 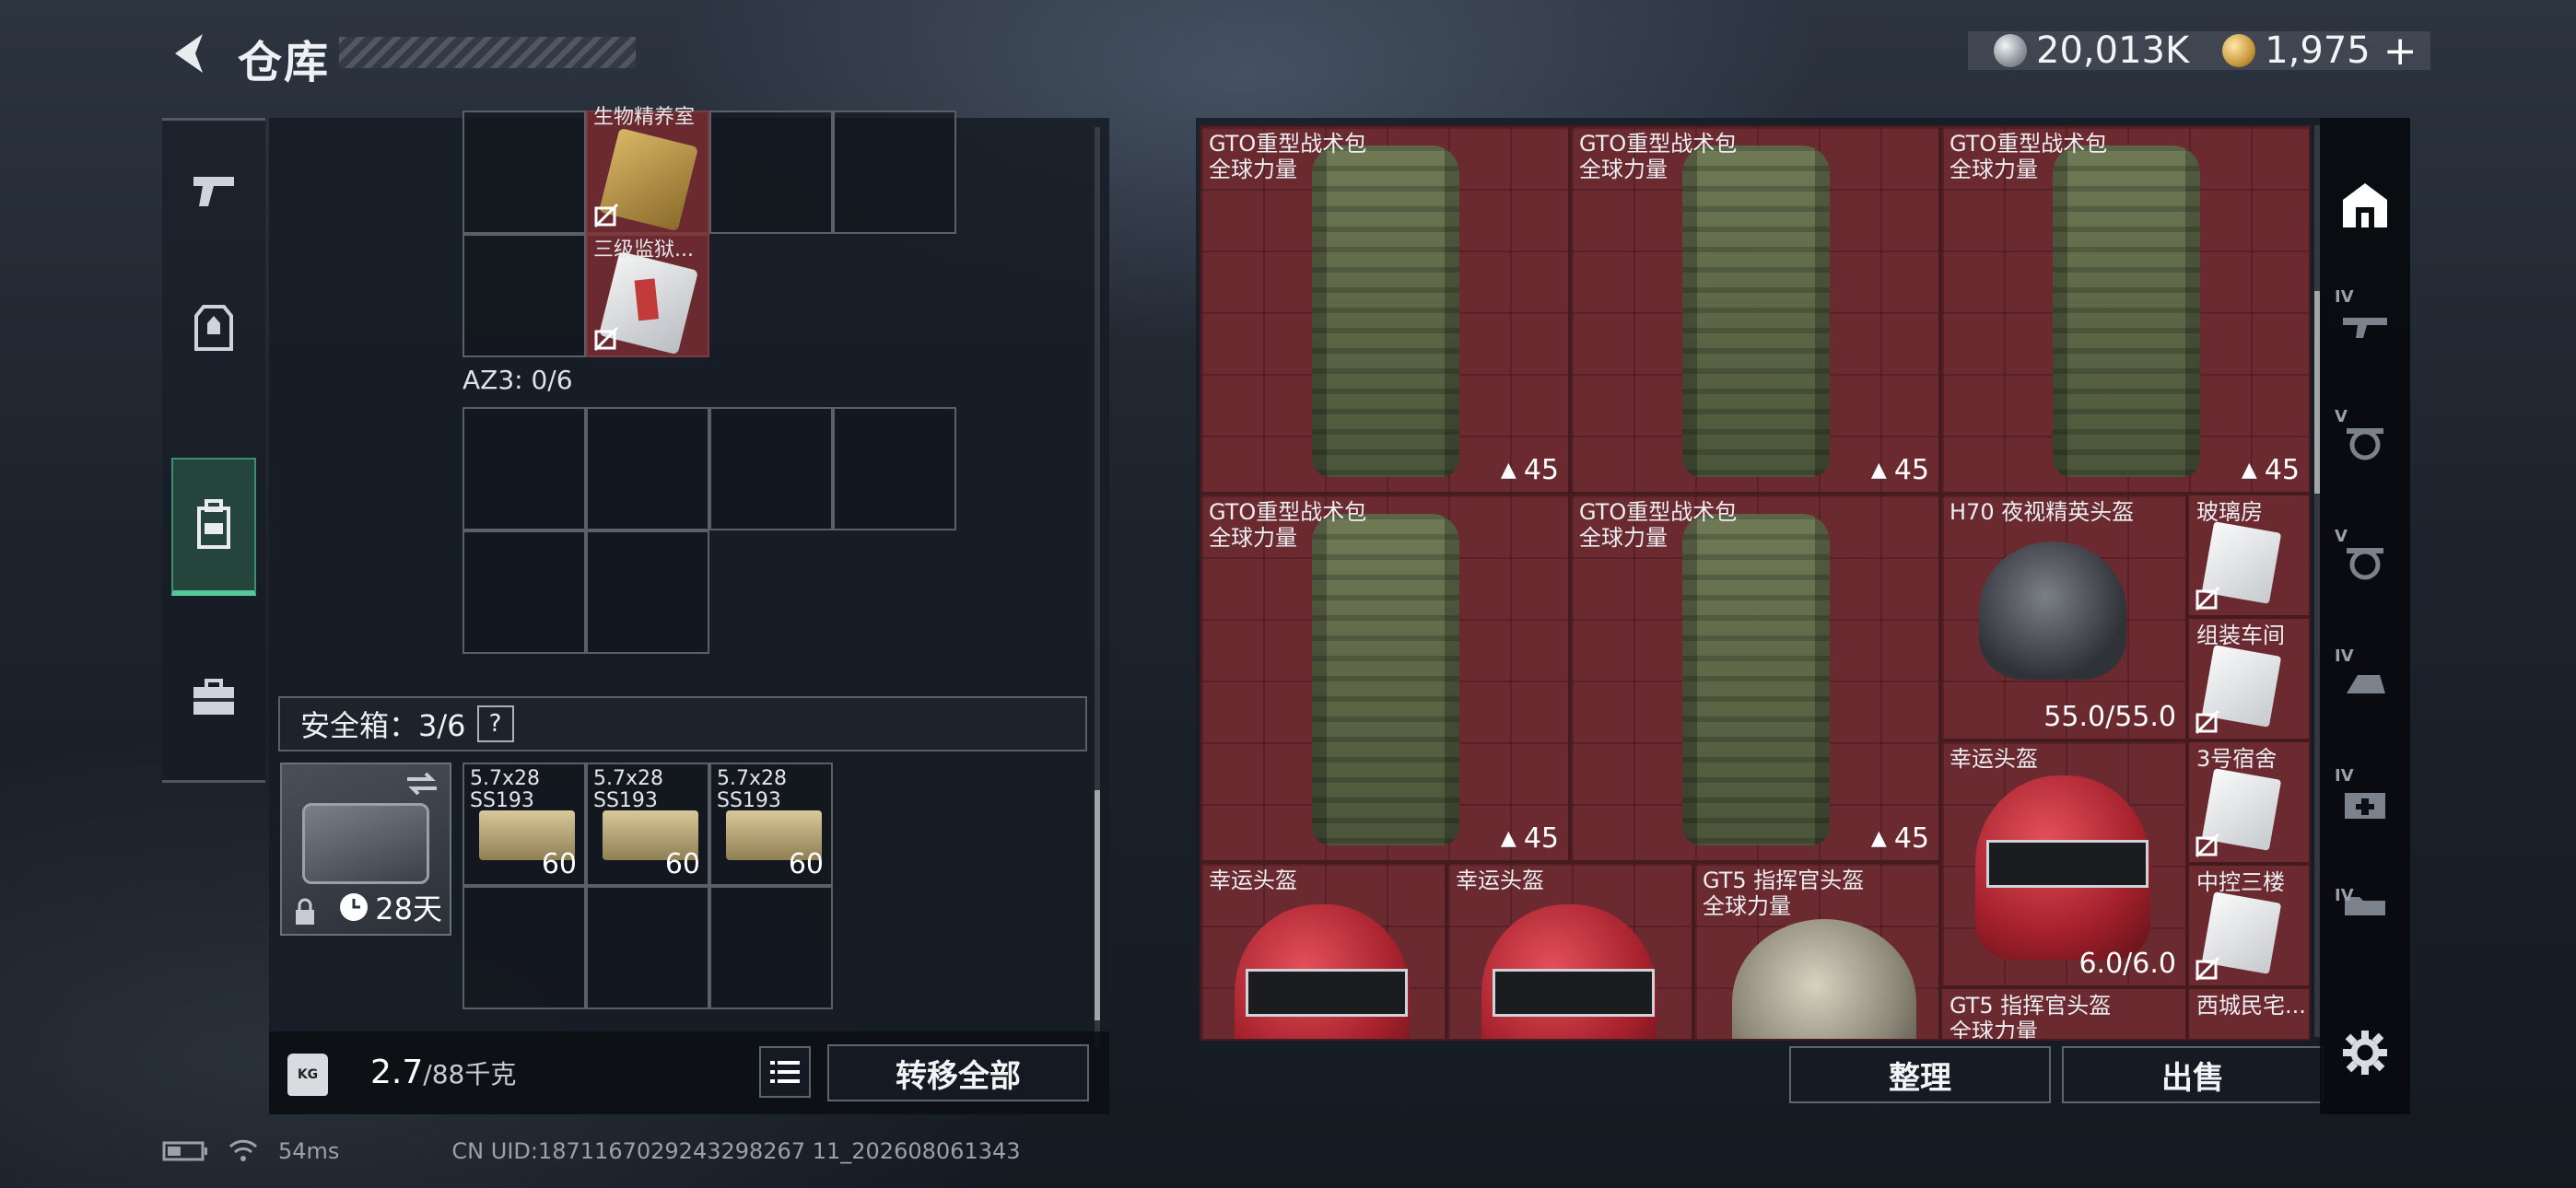 I want to click on ammo-name: 5.7x28 SS193, so click(x=628, y=790).